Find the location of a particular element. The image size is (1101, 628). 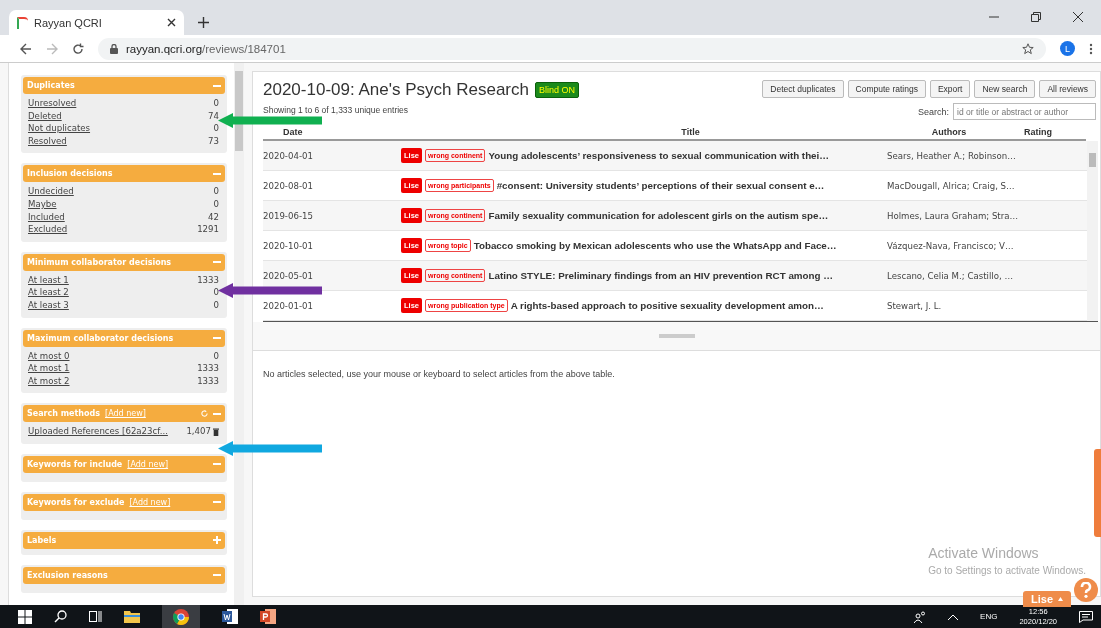

date-cell-text: 2020-05-01 is located at coordinates (288, 275).